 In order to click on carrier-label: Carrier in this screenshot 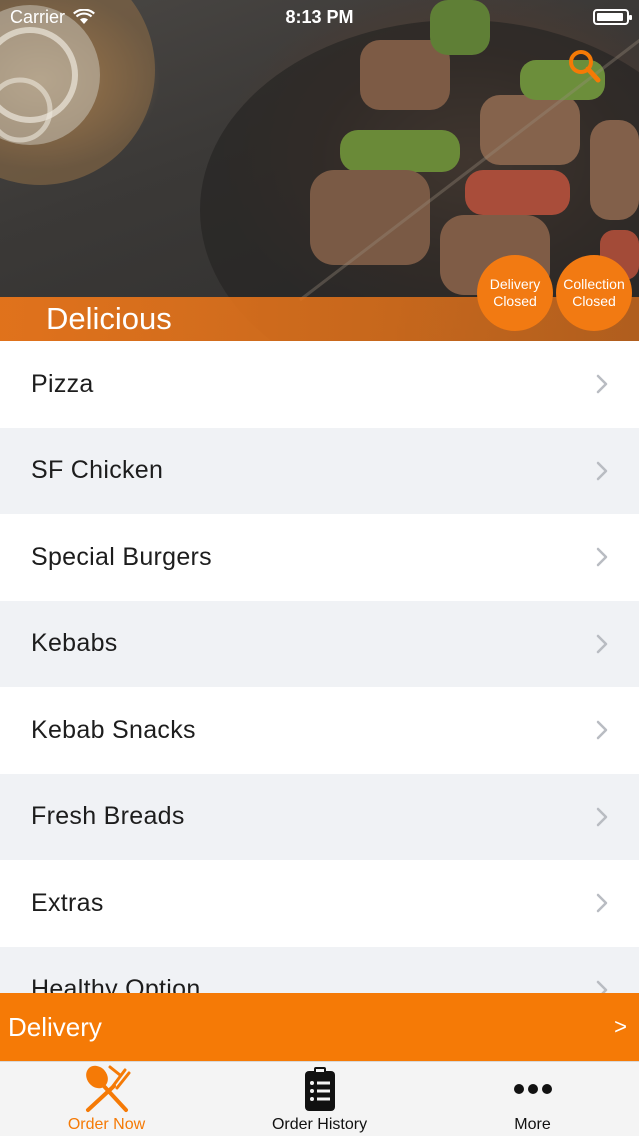, I will do `click(38, 16)`.